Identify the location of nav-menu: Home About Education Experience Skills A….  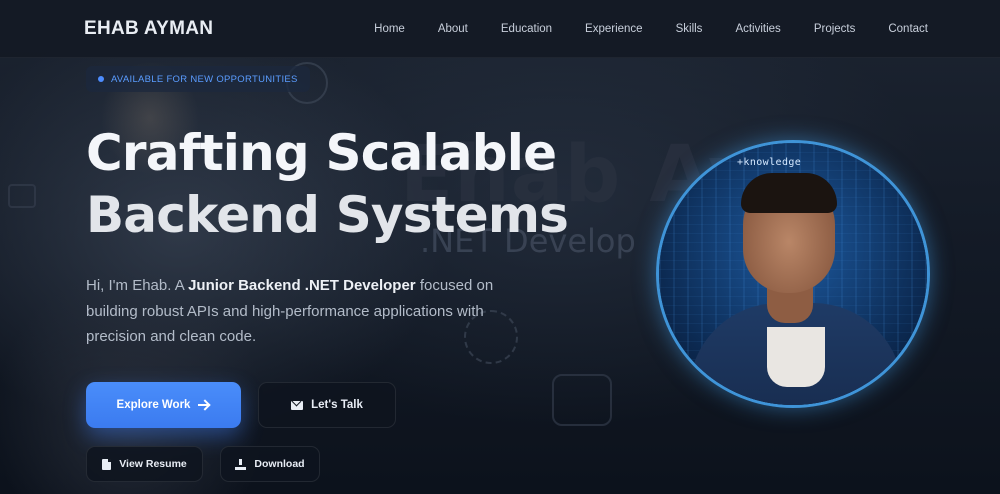
(634, 29).